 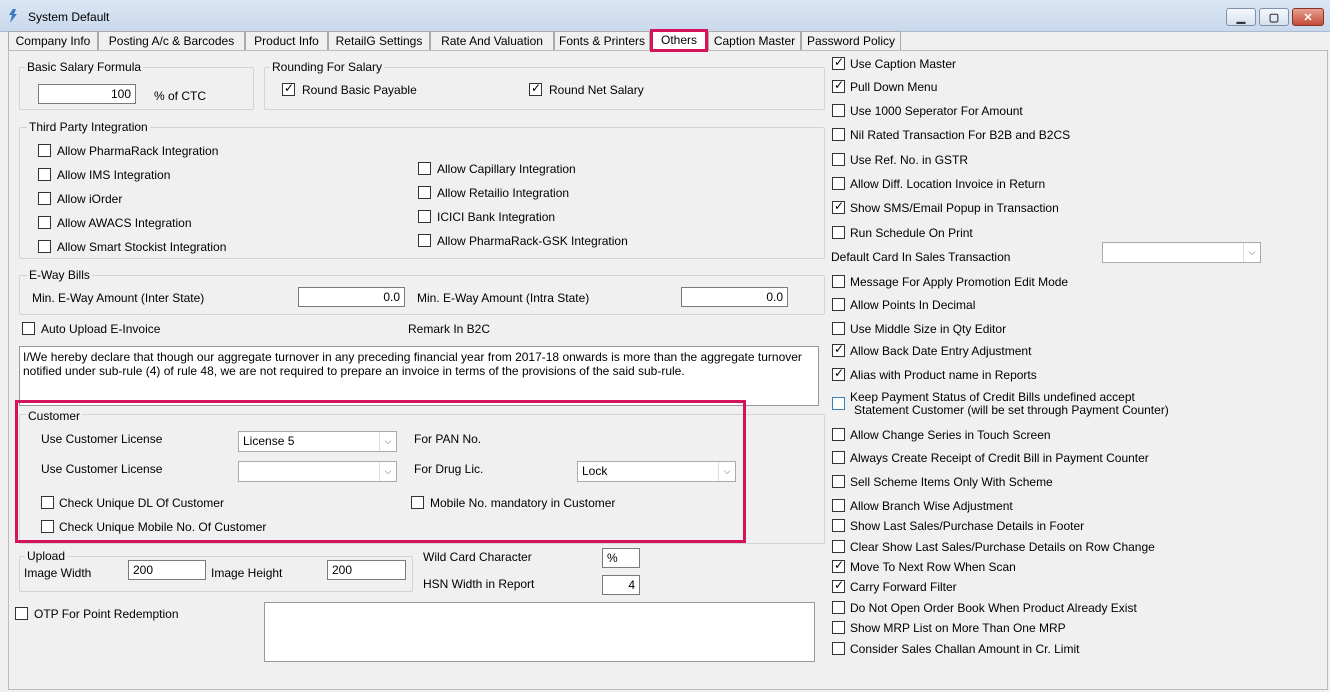 What do you see at coordinates (317, 441) in the screenshot?
I see `customer-license-select-1: License 5 ⌵` at bounding box center [317, 441].